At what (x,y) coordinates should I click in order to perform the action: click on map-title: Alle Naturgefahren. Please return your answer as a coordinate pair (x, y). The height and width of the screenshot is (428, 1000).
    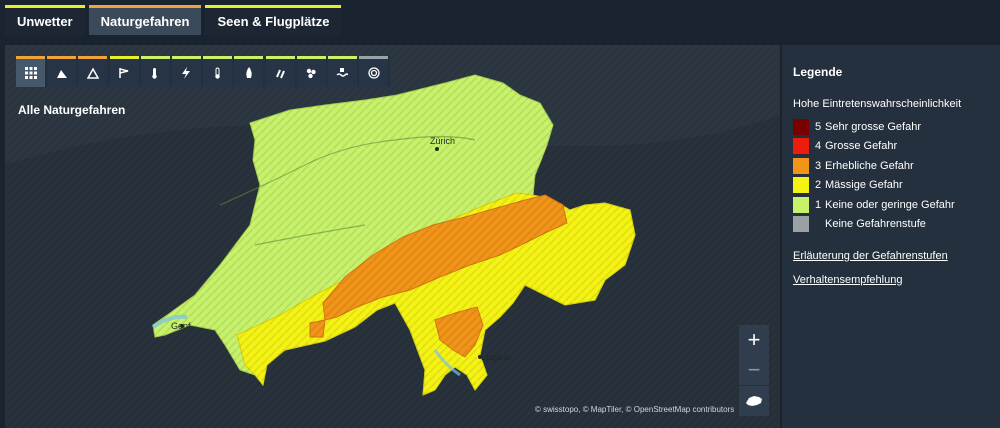
    Looking at the image, I should click on (72, 110).